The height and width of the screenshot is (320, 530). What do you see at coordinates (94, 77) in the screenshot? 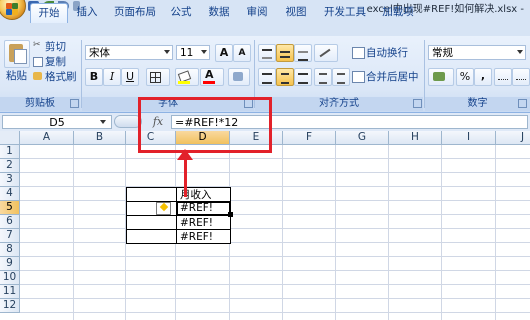
I see `bold-button: B` at bounding box center [94, 77].